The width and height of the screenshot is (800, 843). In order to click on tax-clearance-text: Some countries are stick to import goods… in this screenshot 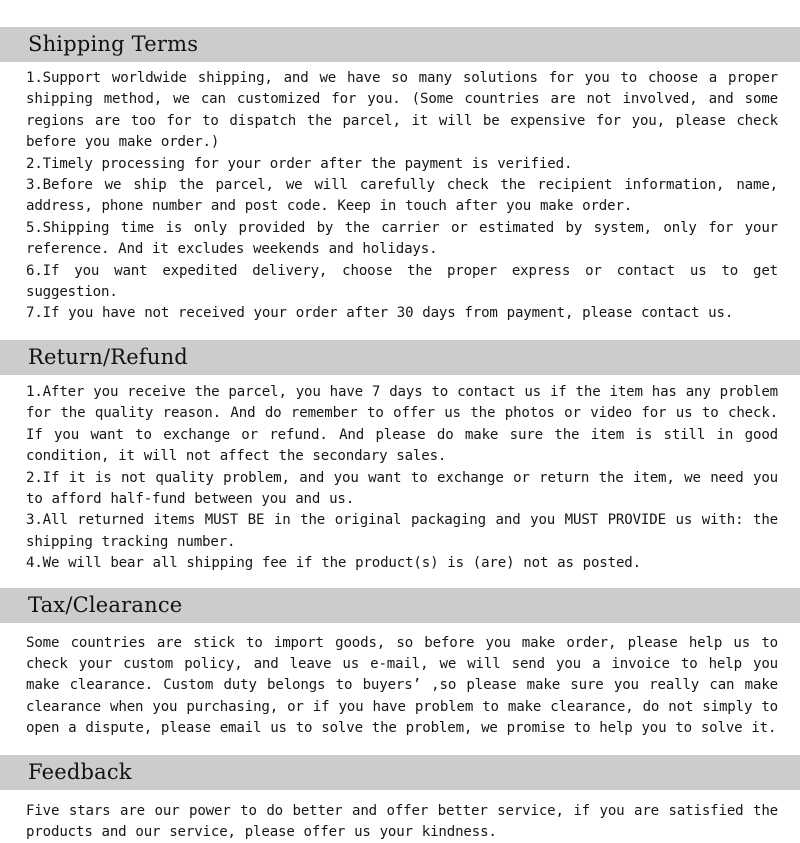, I will do `click(402, 685)`.